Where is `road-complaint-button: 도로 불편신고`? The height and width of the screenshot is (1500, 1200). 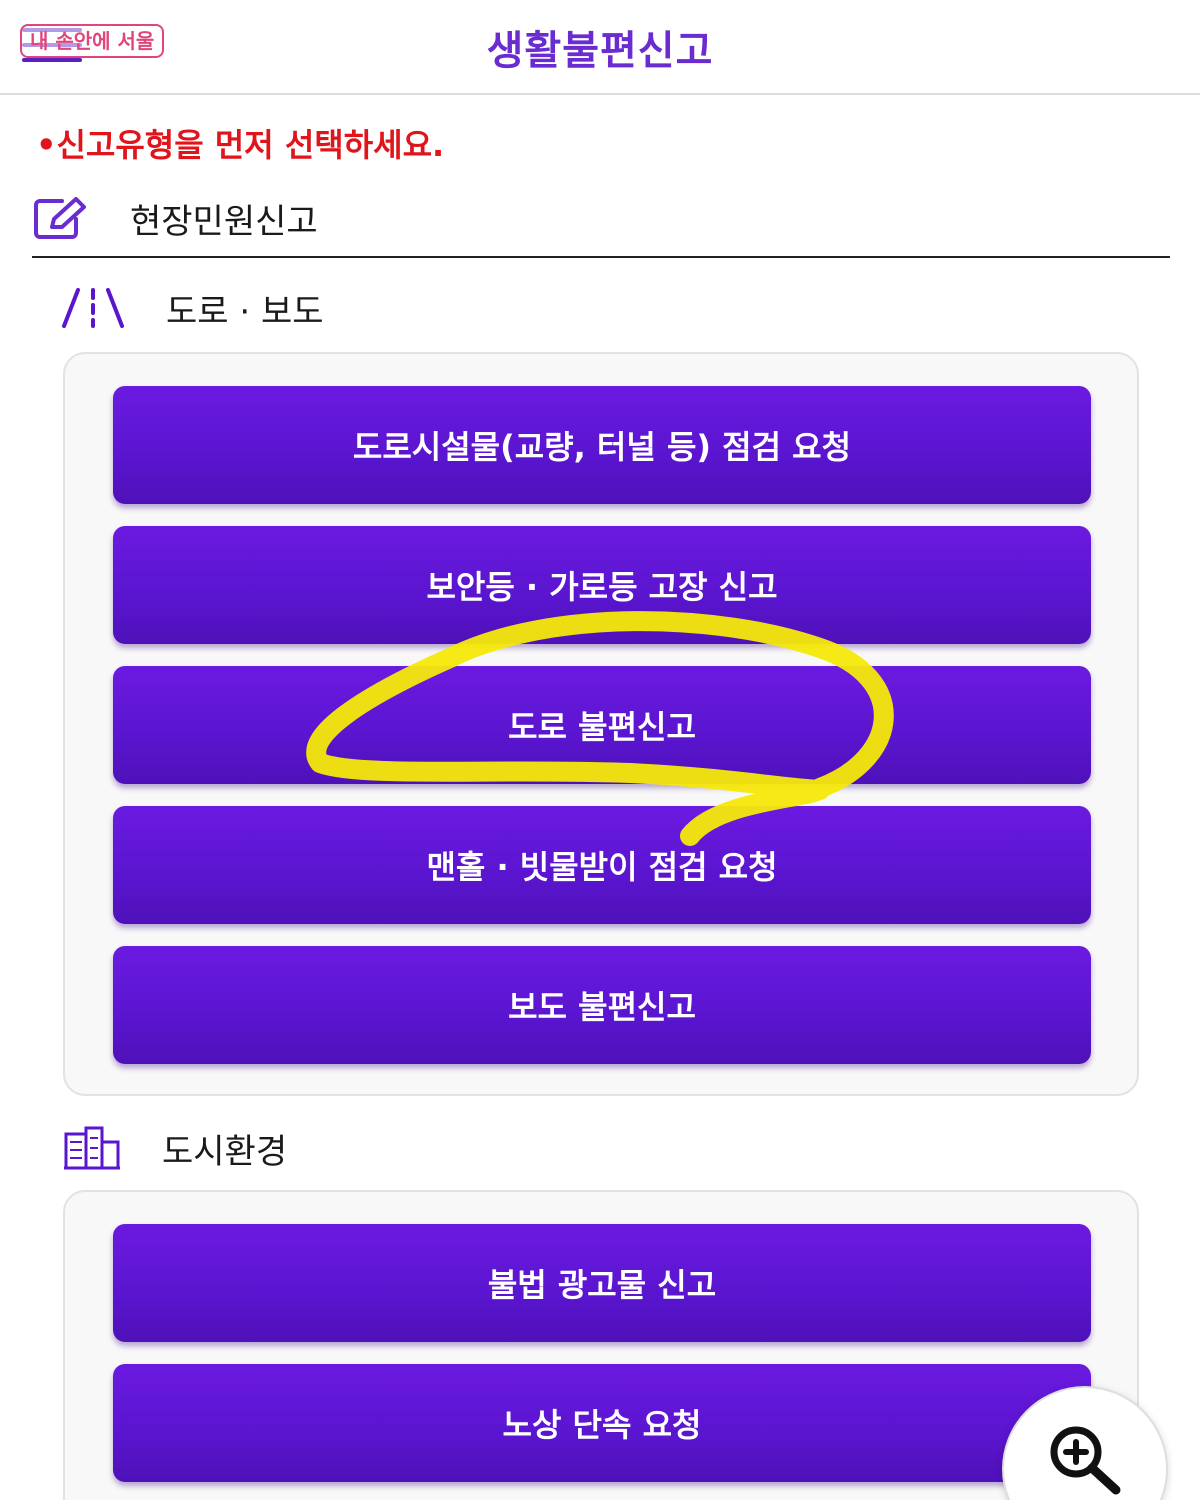
road-complaint-button: 도로 불편신고 is located at coordinates (602, 725).